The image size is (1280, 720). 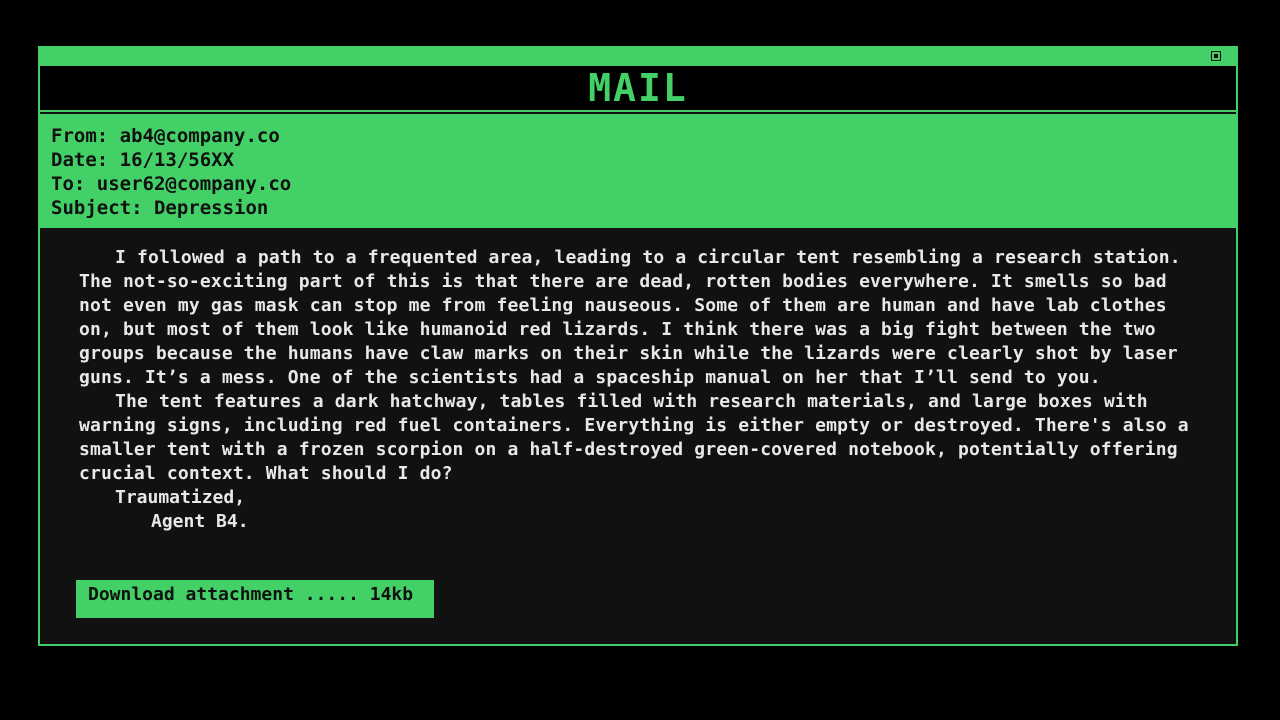 What do you see at coordinates (180, 497) in the screenshot?
I see `signoff: Traumatized,` at bounding box center [180, 497].